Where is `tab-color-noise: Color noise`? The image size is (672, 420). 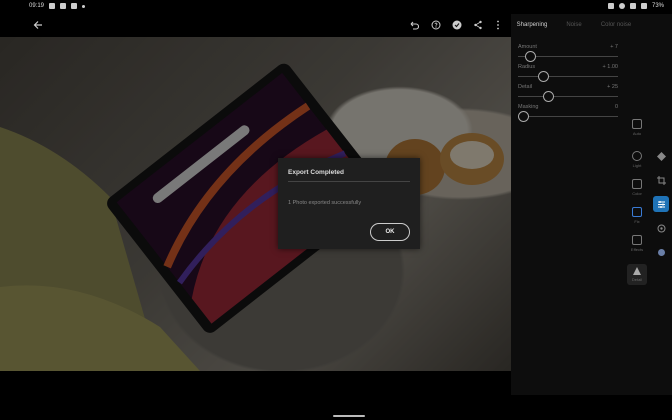
tab-color-noise: Color noise is located at coordinates (616, 25).